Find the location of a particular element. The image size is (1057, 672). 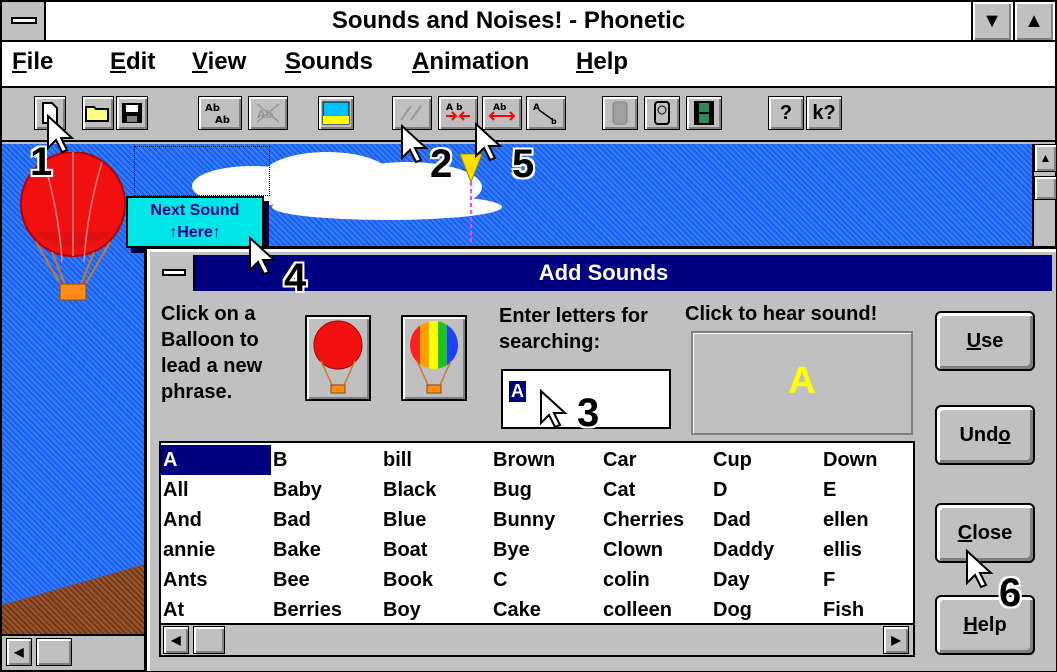

svg-text: Ab is located at coordinates (212, 108).